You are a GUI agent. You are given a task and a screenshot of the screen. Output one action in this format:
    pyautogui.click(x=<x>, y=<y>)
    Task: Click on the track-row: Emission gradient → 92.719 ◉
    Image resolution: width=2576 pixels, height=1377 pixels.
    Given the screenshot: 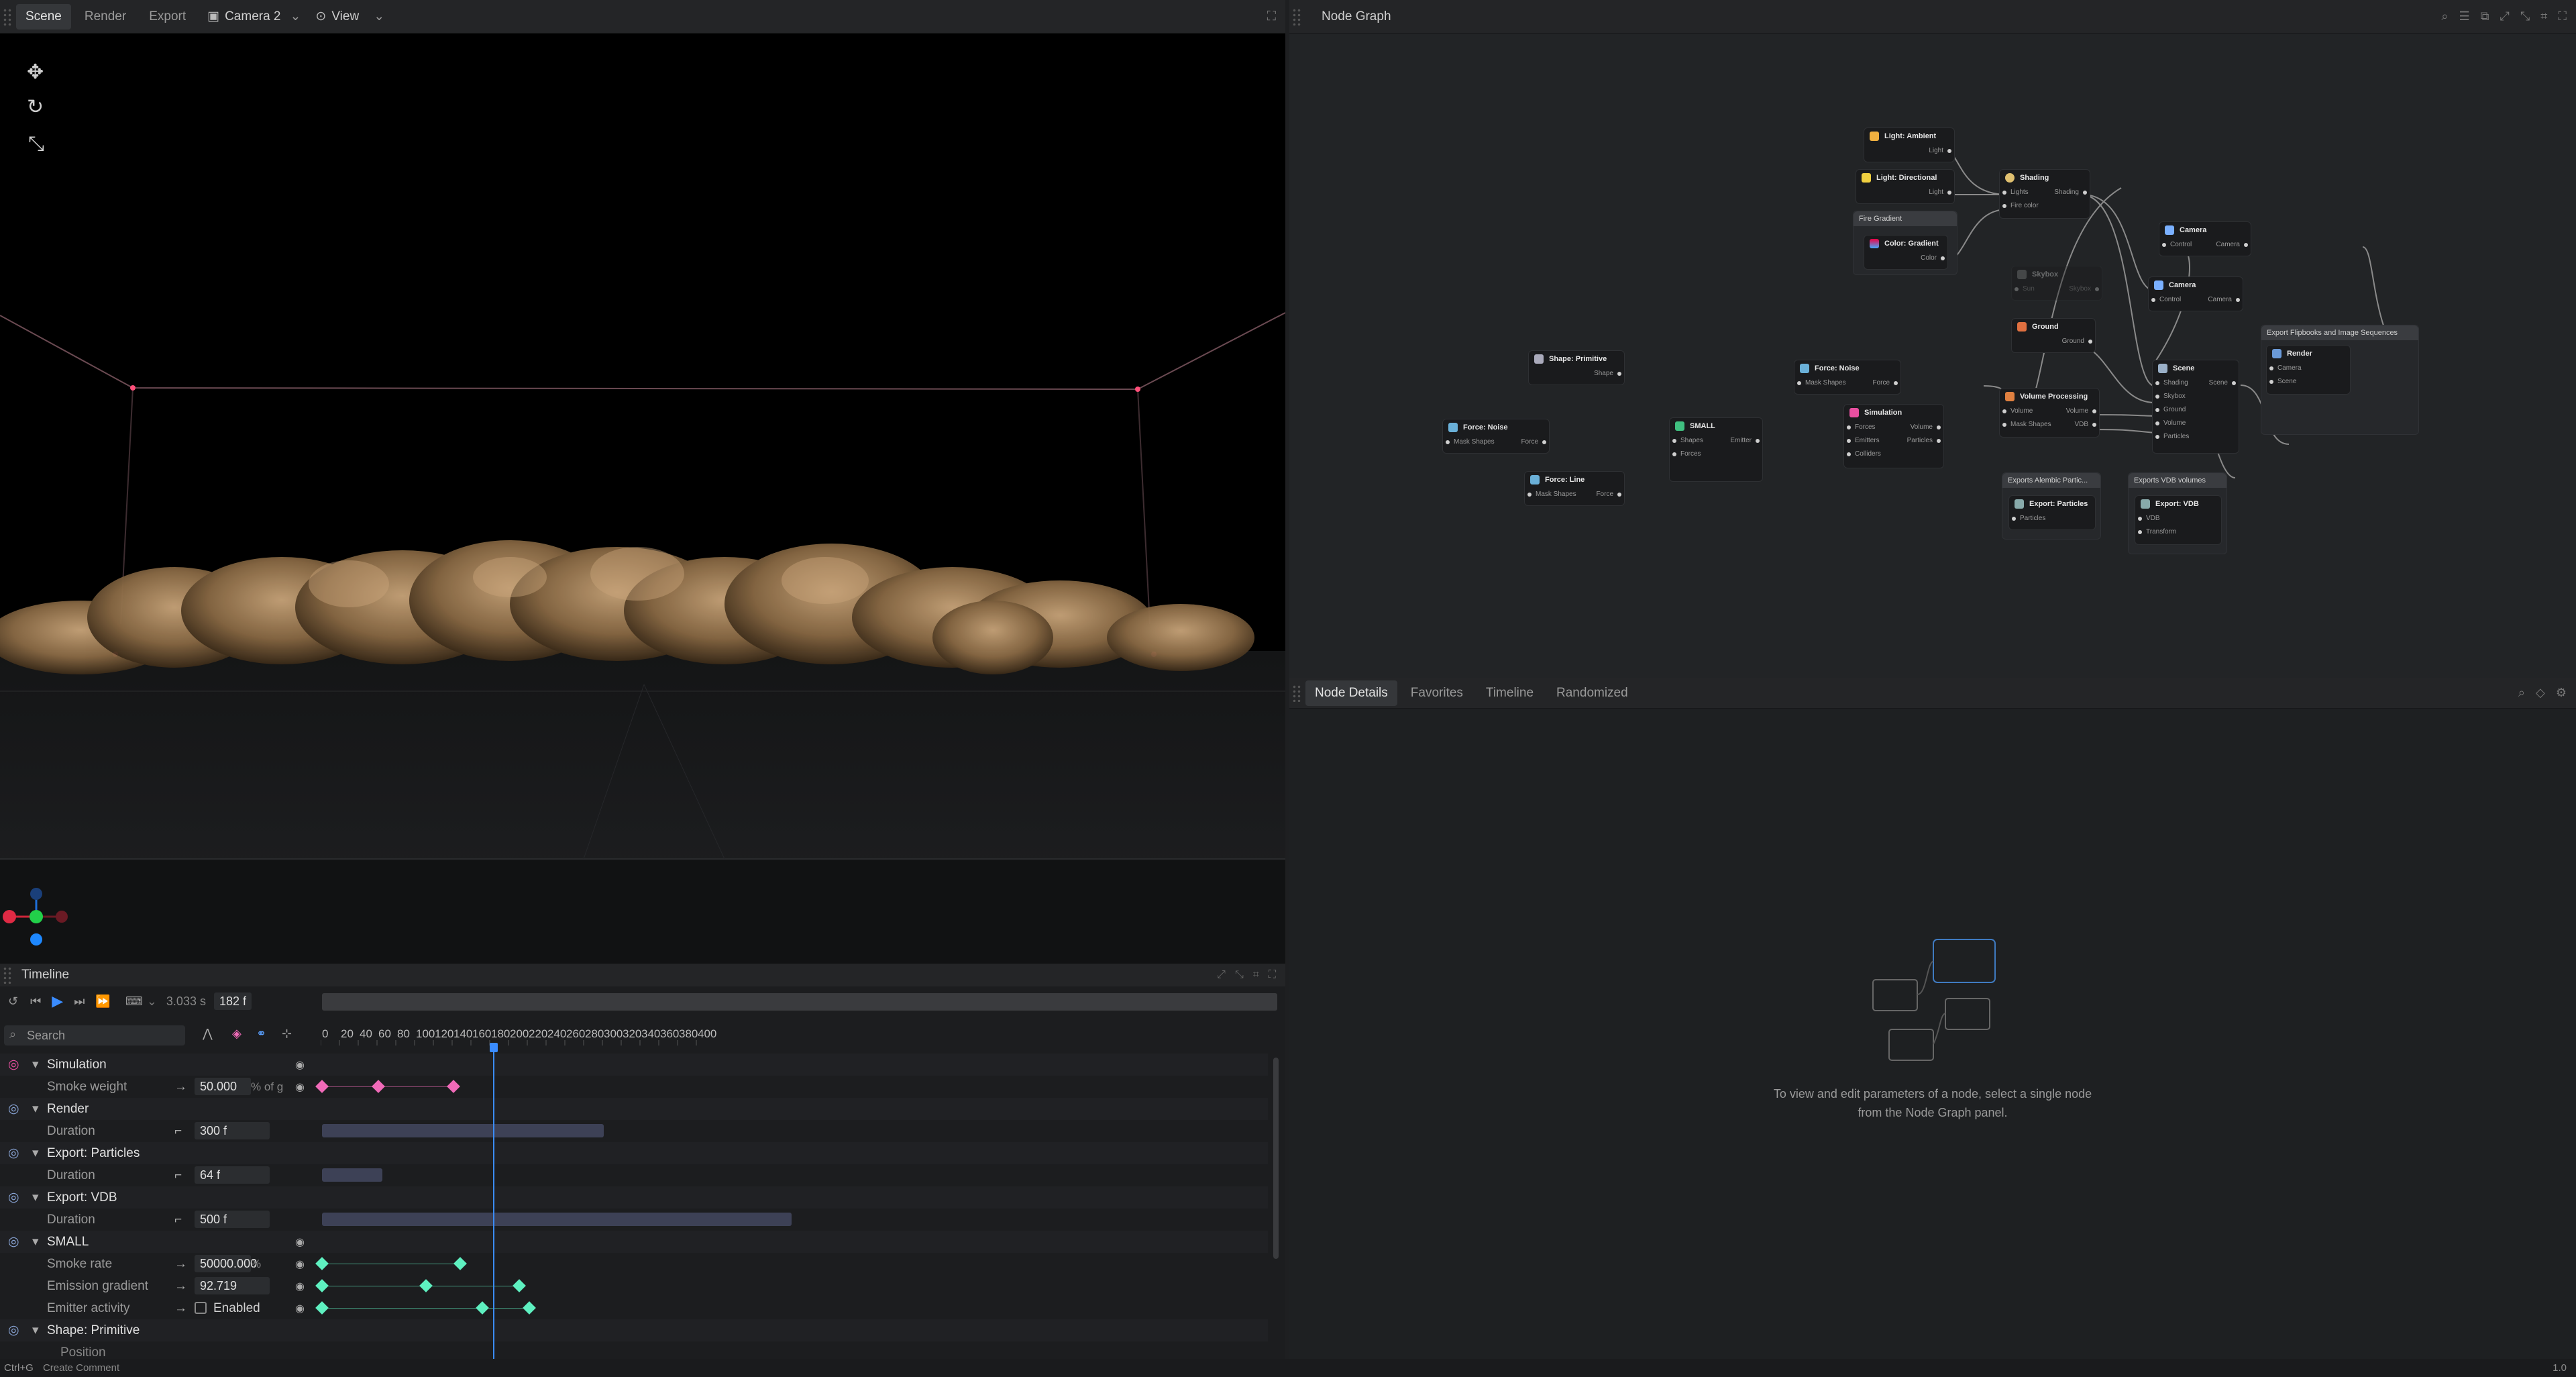 What is the action you would take?
    pyautogui.click(x=634, y=1286)
    